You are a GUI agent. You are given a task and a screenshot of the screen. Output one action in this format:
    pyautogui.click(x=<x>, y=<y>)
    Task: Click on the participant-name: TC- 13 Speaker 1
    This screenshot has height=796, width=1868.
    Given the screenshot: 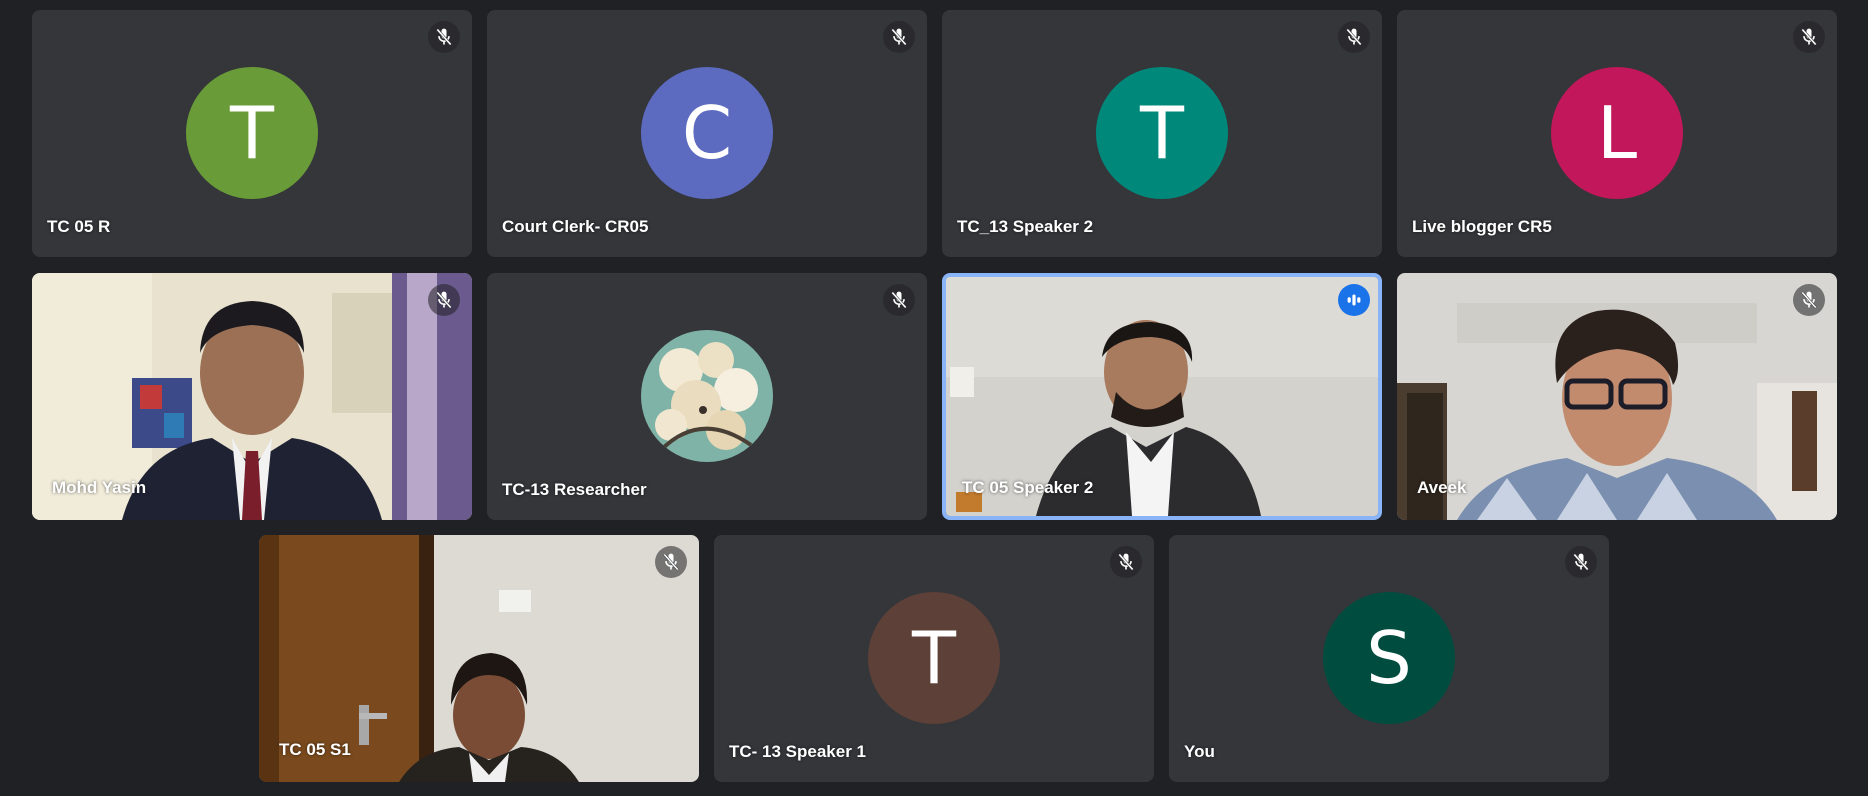 What is the action you would take?
    pyautogui.click(x=798, y=751)
    